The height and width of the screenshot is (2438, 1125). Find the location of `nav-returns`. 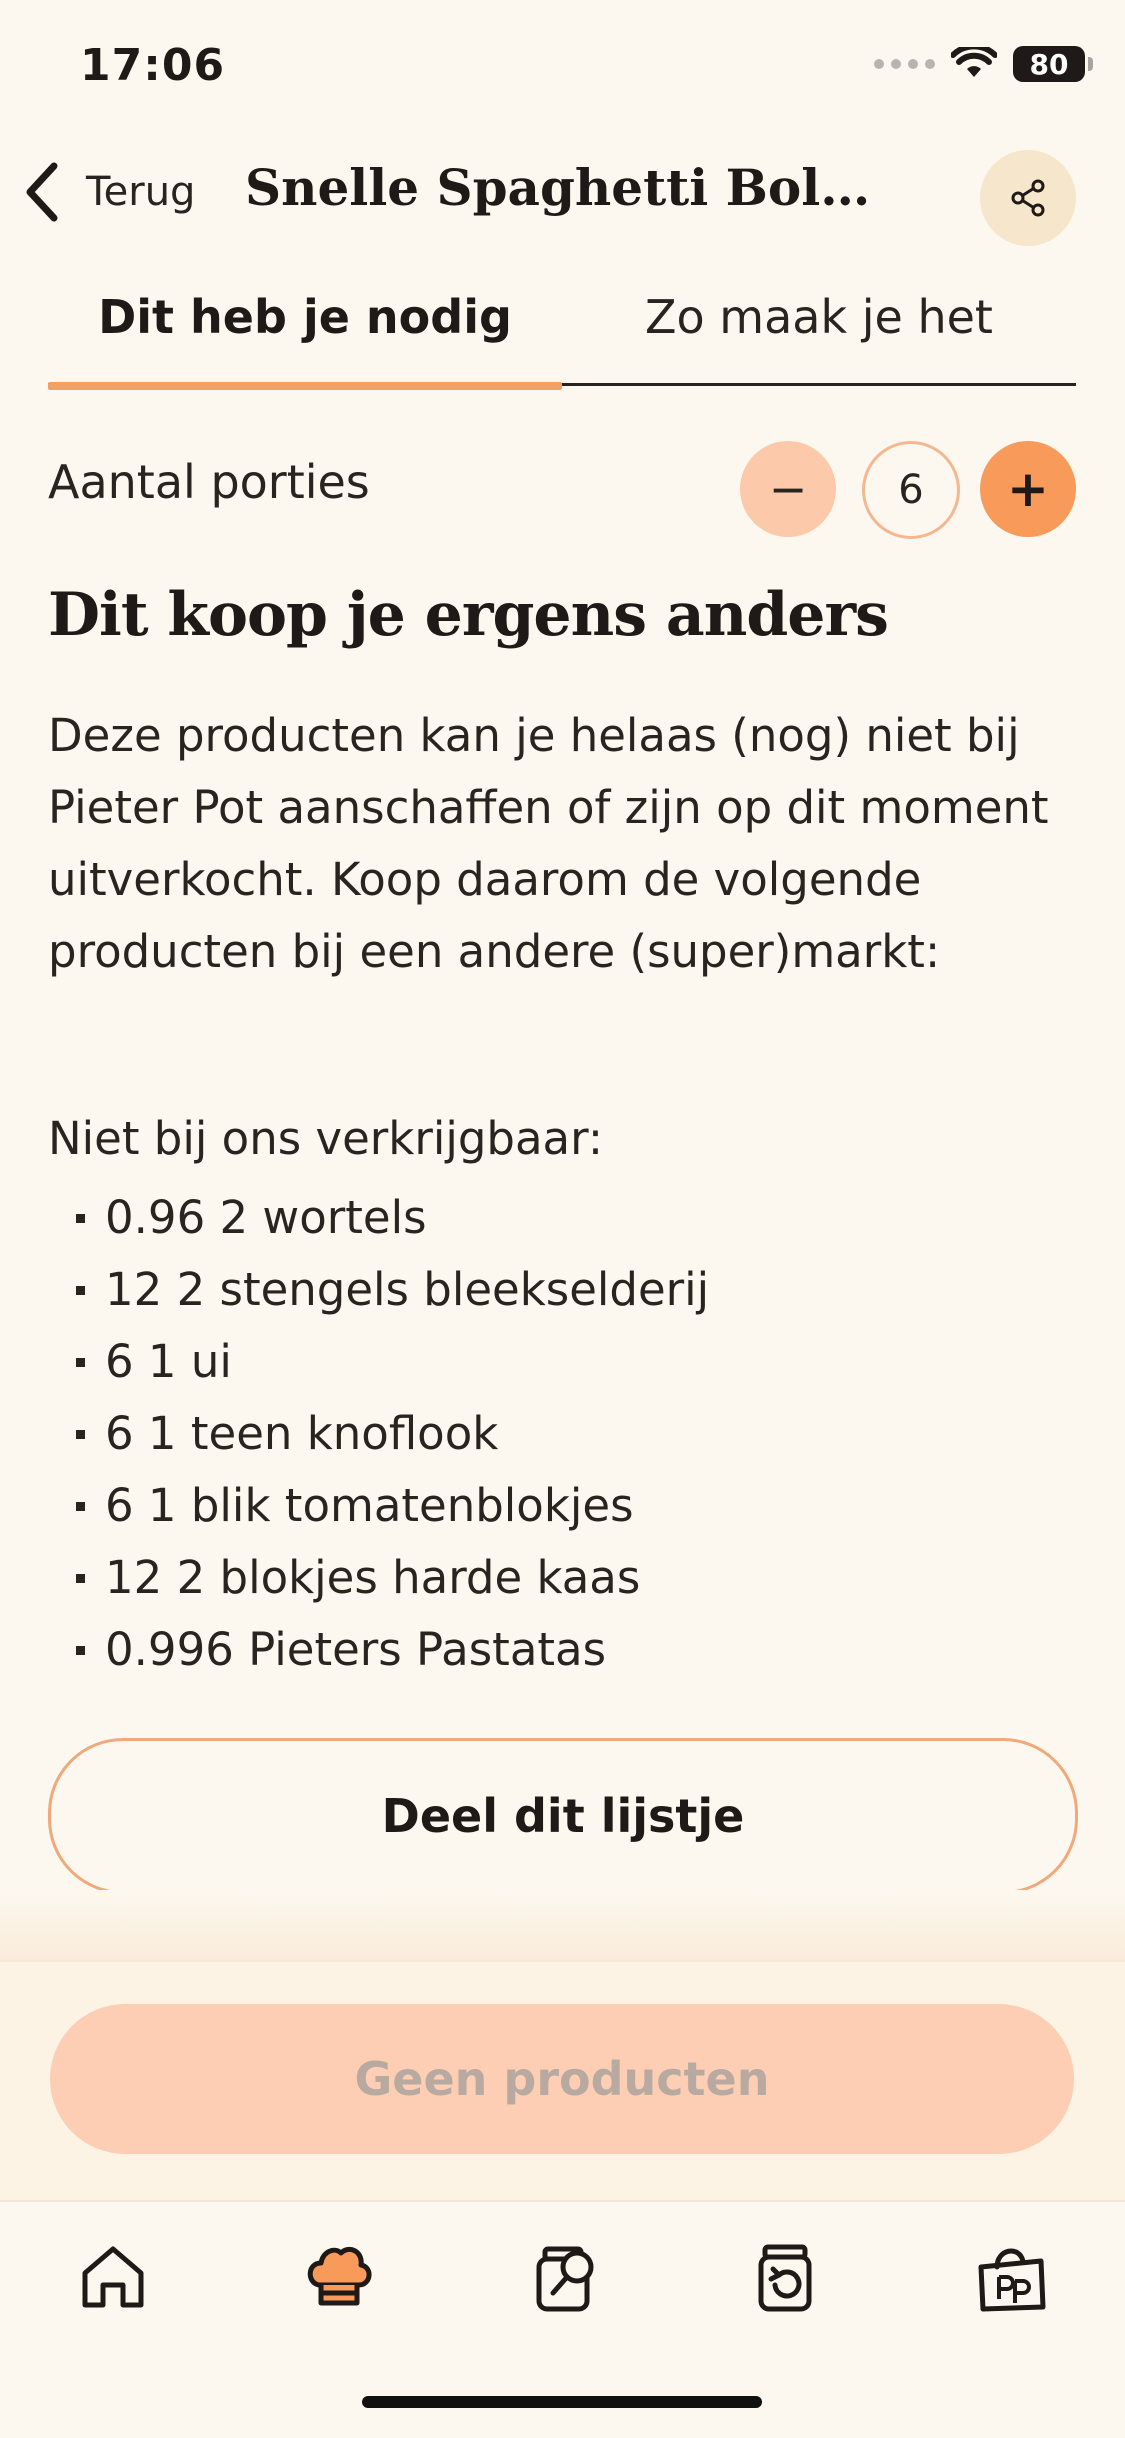

nav-returns is located at coordinates (785, 2277).